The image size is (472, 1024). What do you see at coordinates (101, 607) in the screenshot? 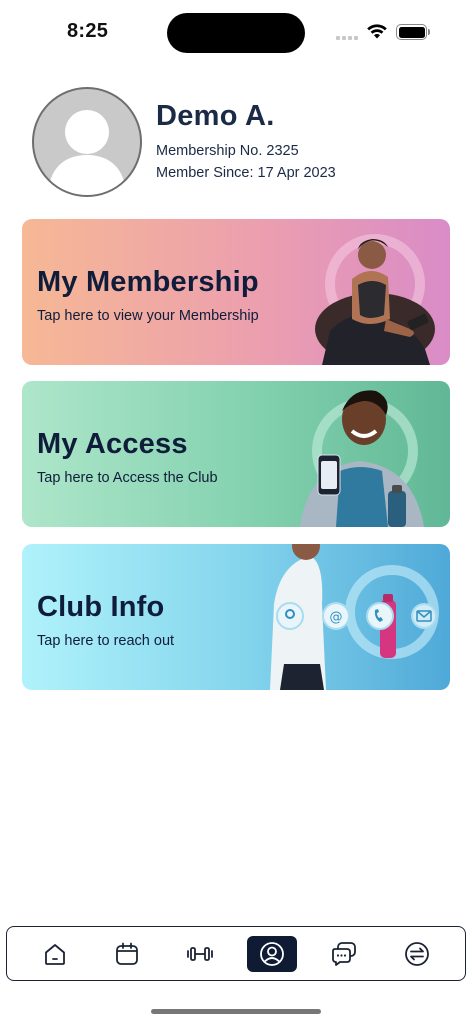
I see `card-title: Club Info` at bounding box center [101, 607].